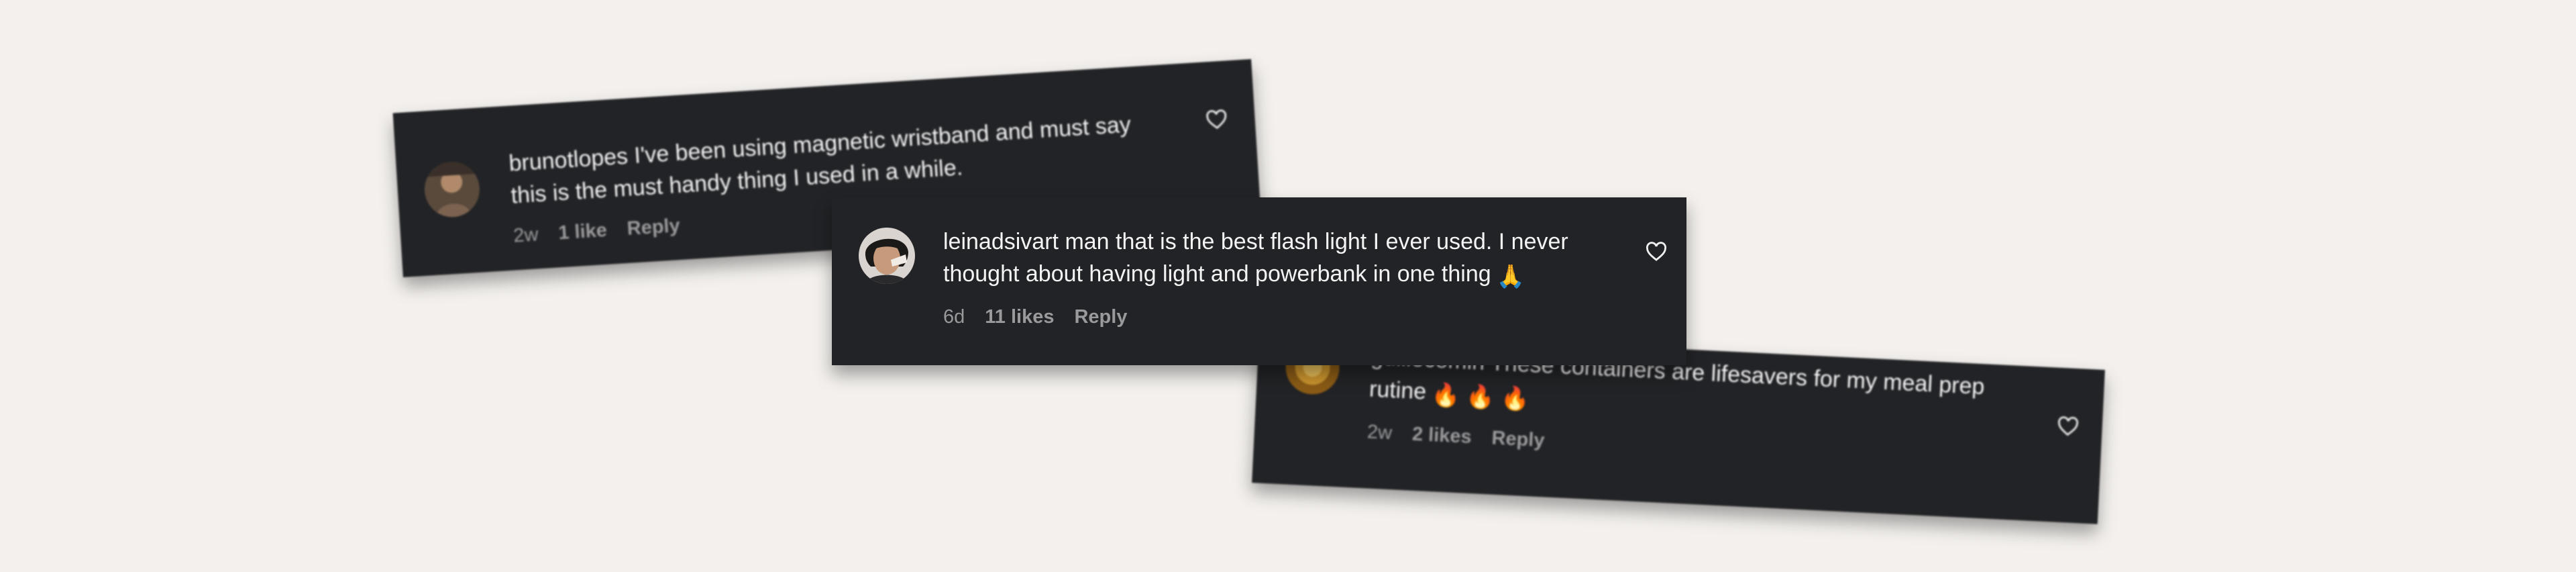 Image resolution: width=2576 pixels, height=572 pixels. I want to click on likes-count: 1 like, so click(582, 232).